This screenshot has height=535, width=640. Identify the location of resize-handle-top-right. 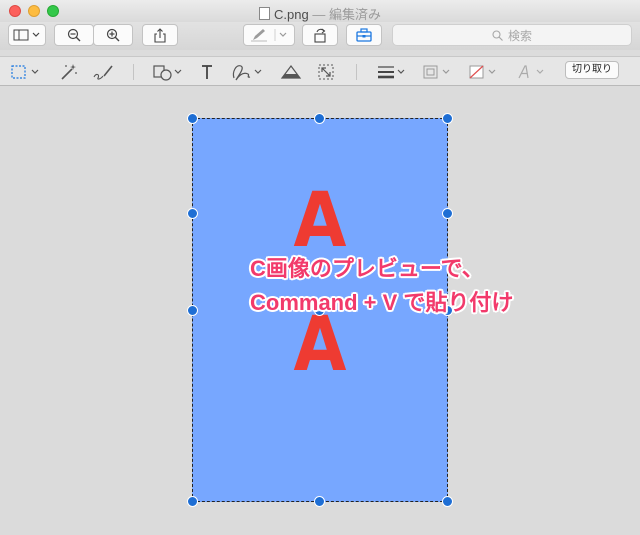
(447, 118).